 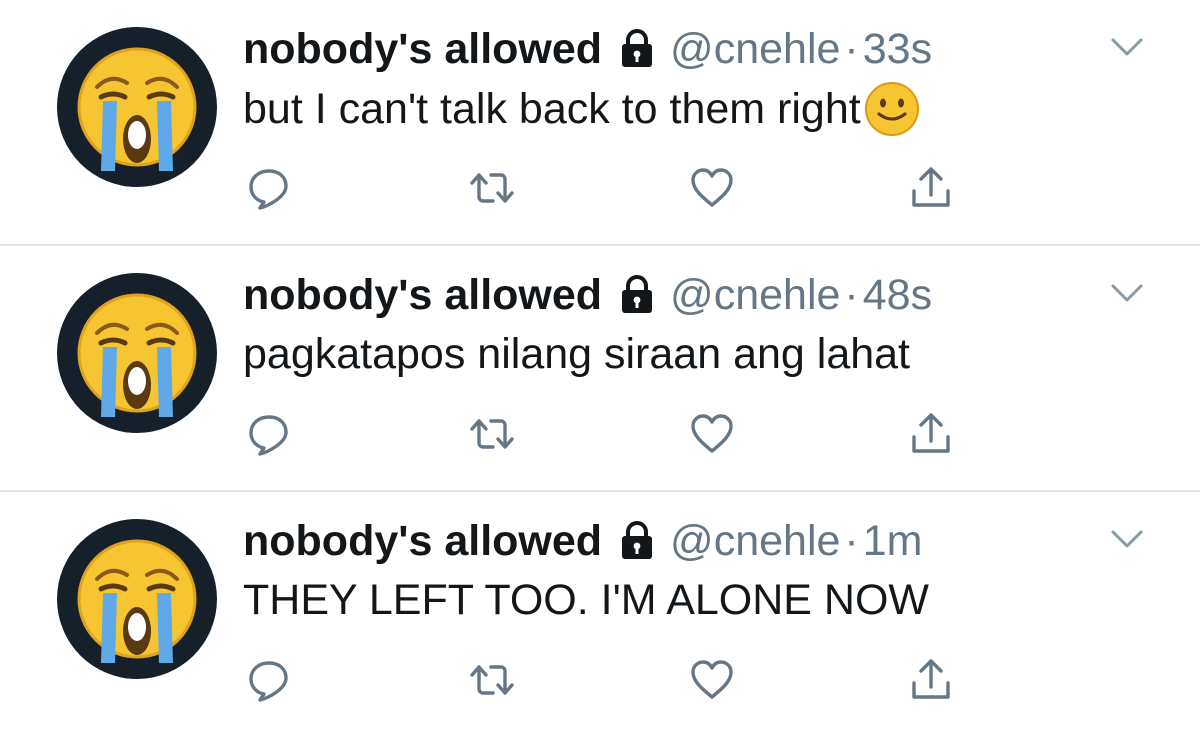 I want to click on tweet-header: nobody's allowed @cnehle · 33s, so click(x=587, y=49).